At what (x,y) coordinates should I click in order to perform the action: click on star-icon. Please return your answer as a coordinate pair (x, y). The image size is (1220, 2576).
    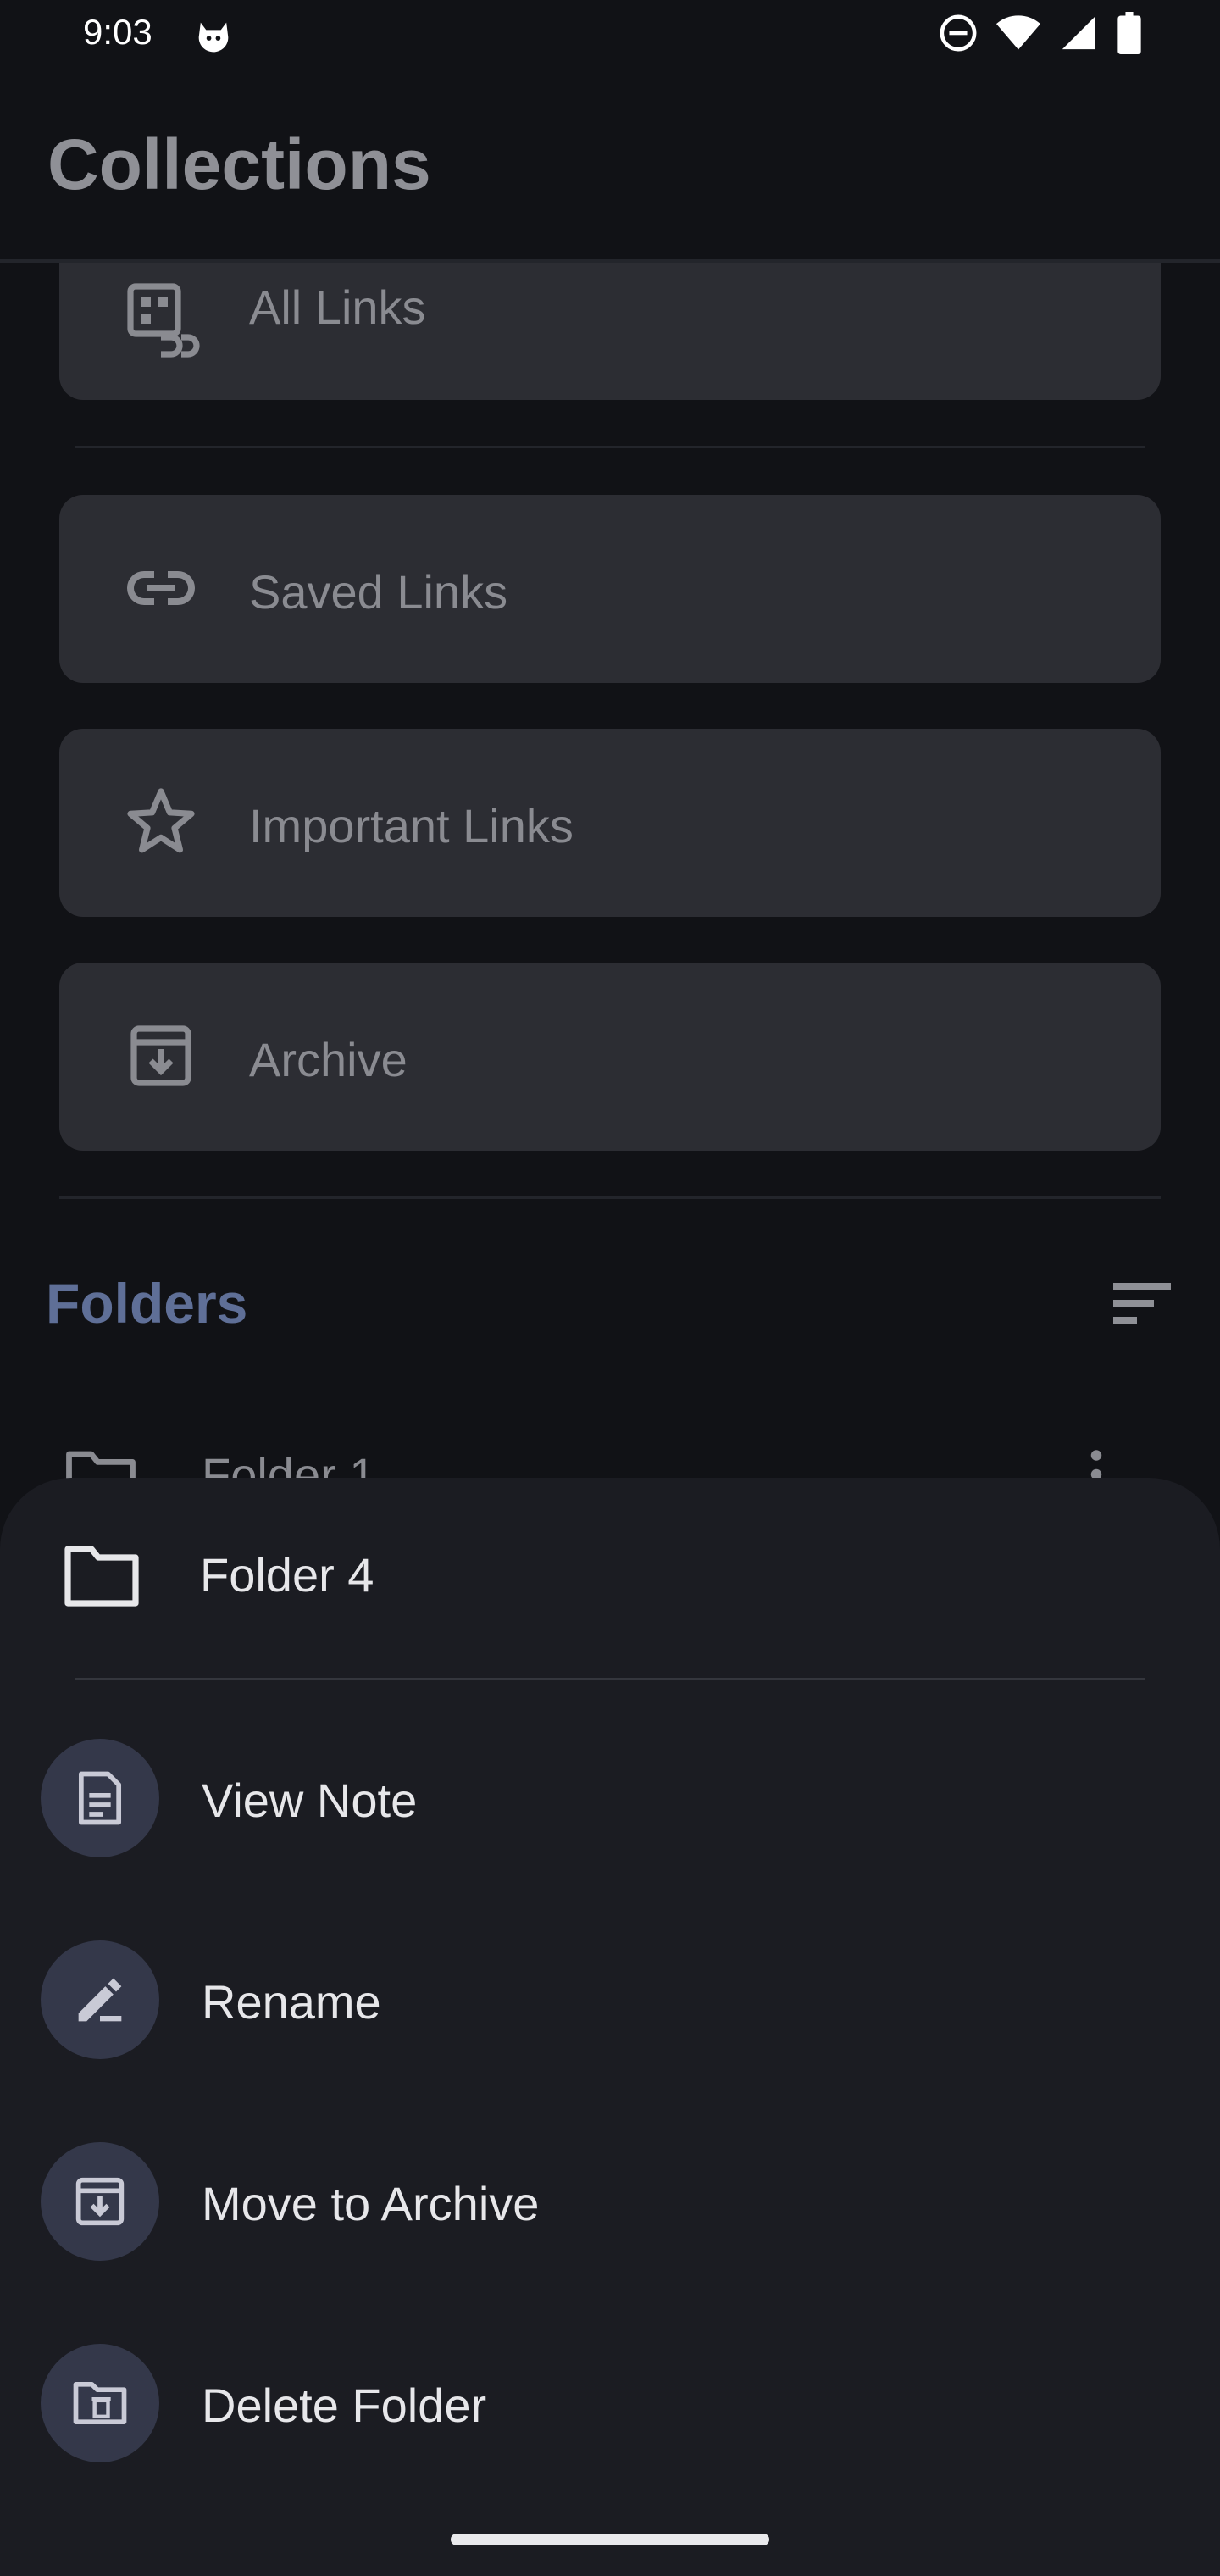
    Looking at the image, I should click on (161, 820).